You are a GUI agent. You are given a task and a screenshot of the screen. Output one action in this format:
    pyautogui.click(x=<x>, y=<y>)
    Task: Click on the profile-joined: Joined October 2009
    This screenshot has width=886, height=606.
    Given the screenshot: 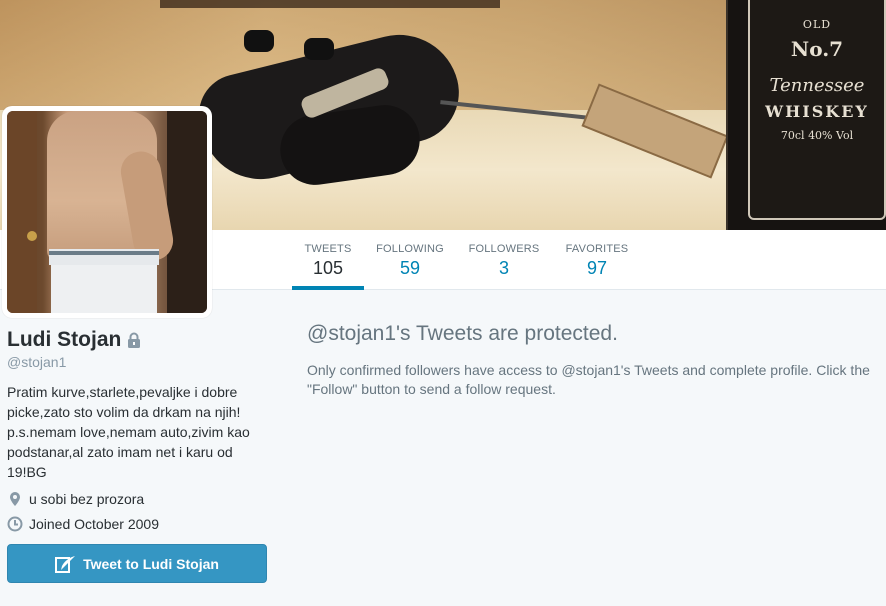 What is the action you would take?
    pyautogui.click(x=142, y=523)
    